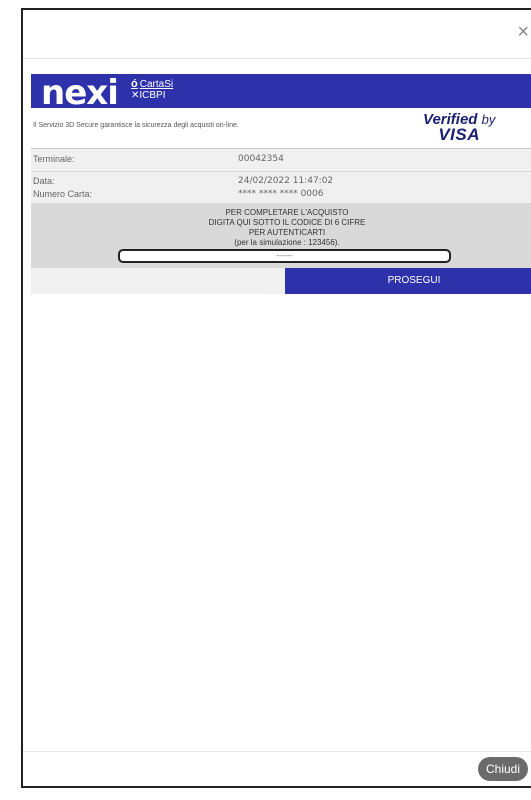  I want to click on brand-bar: nexi ó CartaSi ✕ICBPI, so click(281, 93).